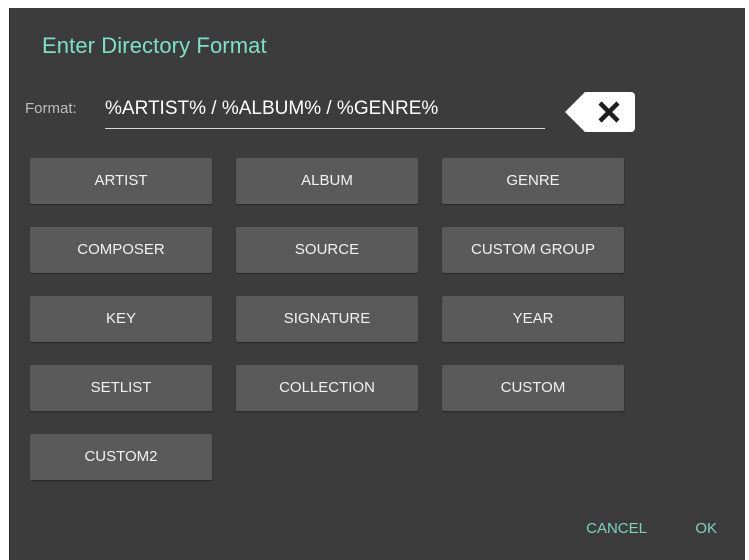 The height and width of the screenshot is (560, 749). What do you see at coordinates (121, 319) in the screenshot?
I see `token-key-button: KEY` at bounding box center [121, 319].